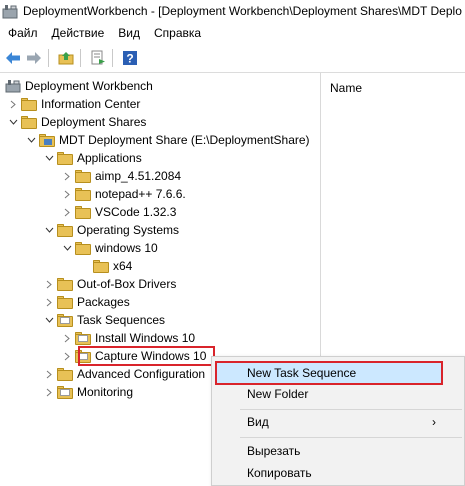  I want to click on tree-item-os-subfolder: x64, so click(112, 266).